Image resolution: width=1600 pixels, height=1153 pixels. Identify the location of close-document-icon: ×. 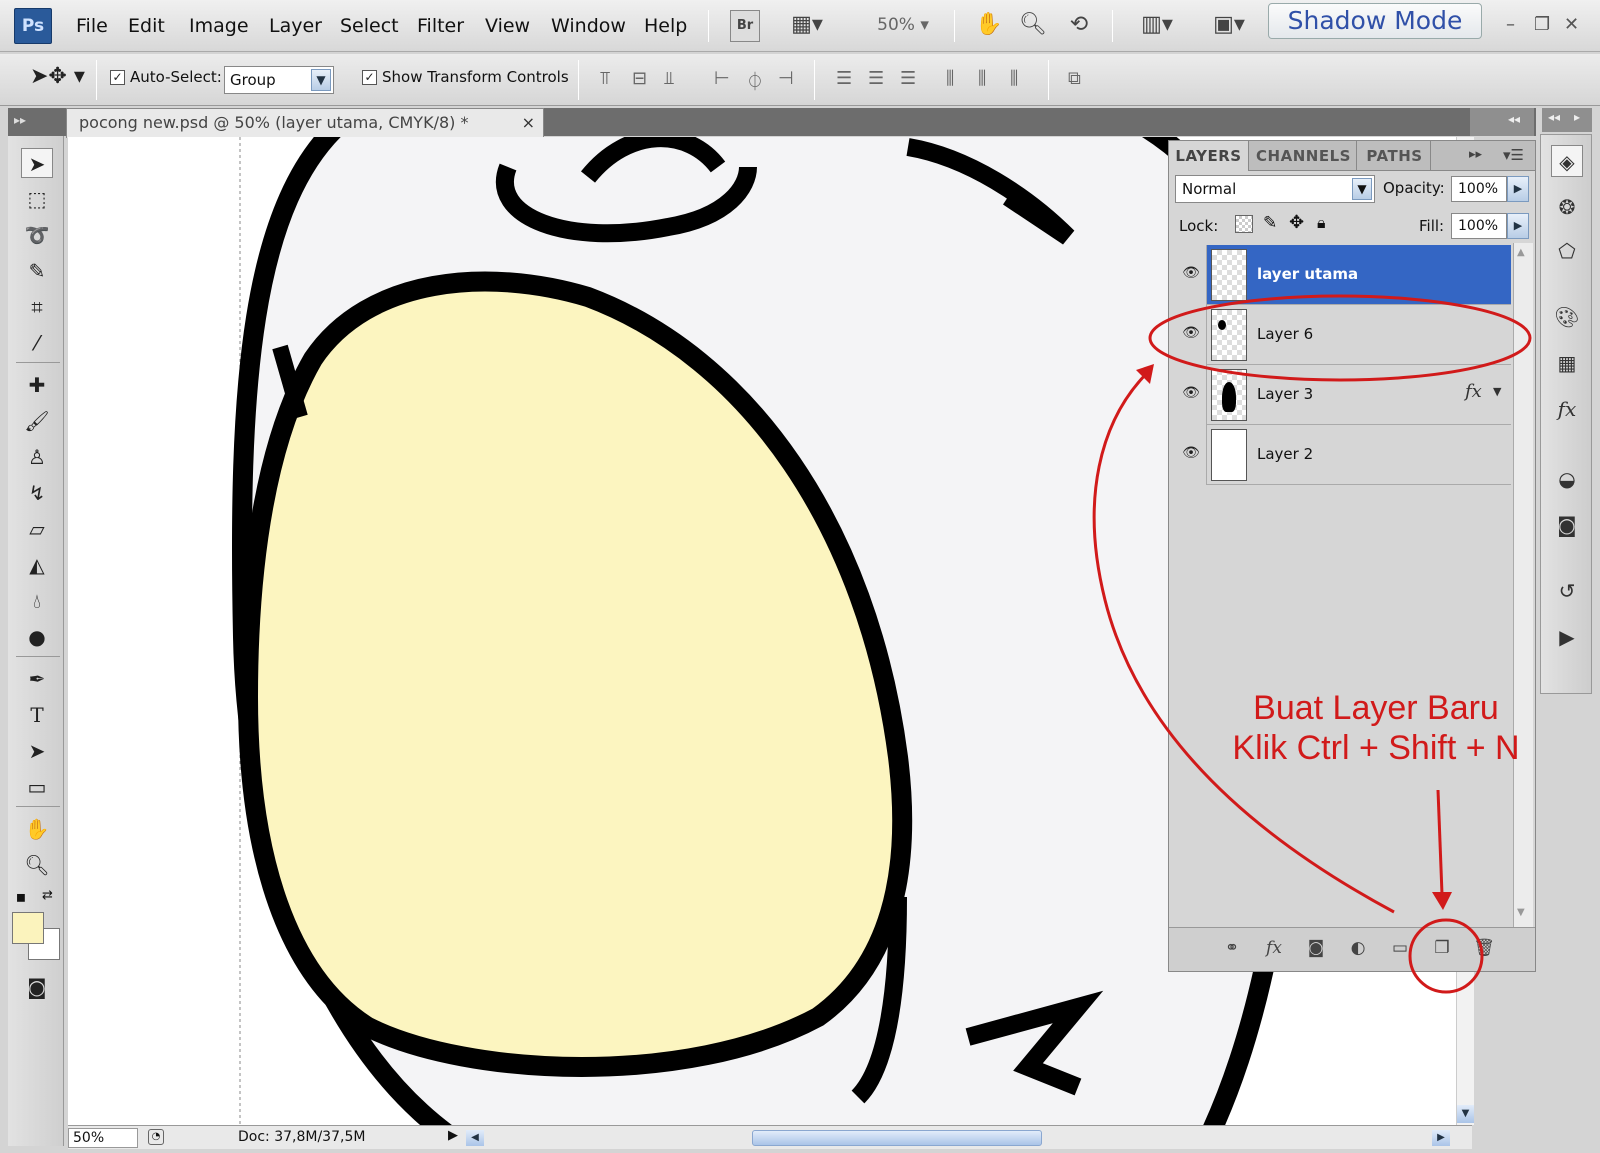
(528, 123).